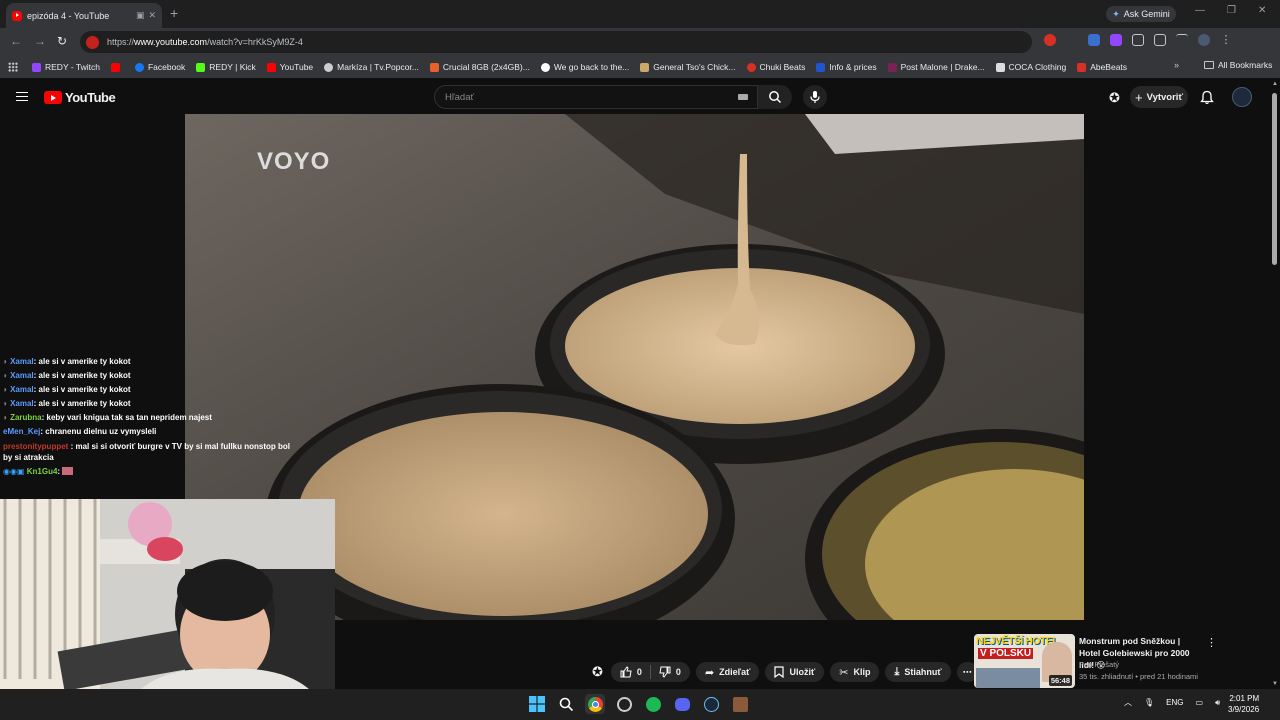 Image resolution: width=1280 pixels, height=720 pixels. What do you see at coordinates (159, 67) in the screenshot?
I see `bookmark-item: Facebook` at bounding box center [159, 67].